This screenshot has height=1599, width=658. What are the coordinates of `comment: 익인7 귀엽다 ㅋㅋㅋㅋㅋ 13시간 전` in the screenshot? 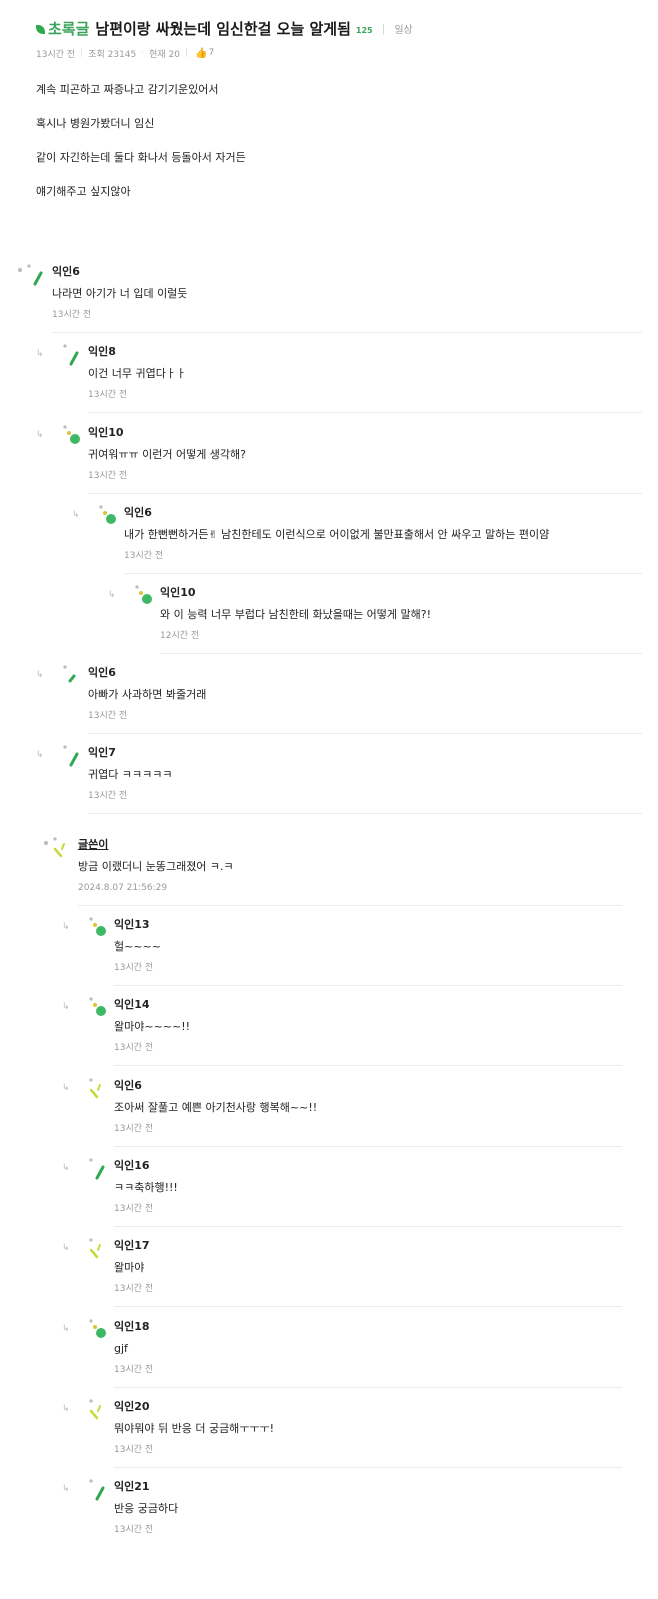 It's located at (130, 774).